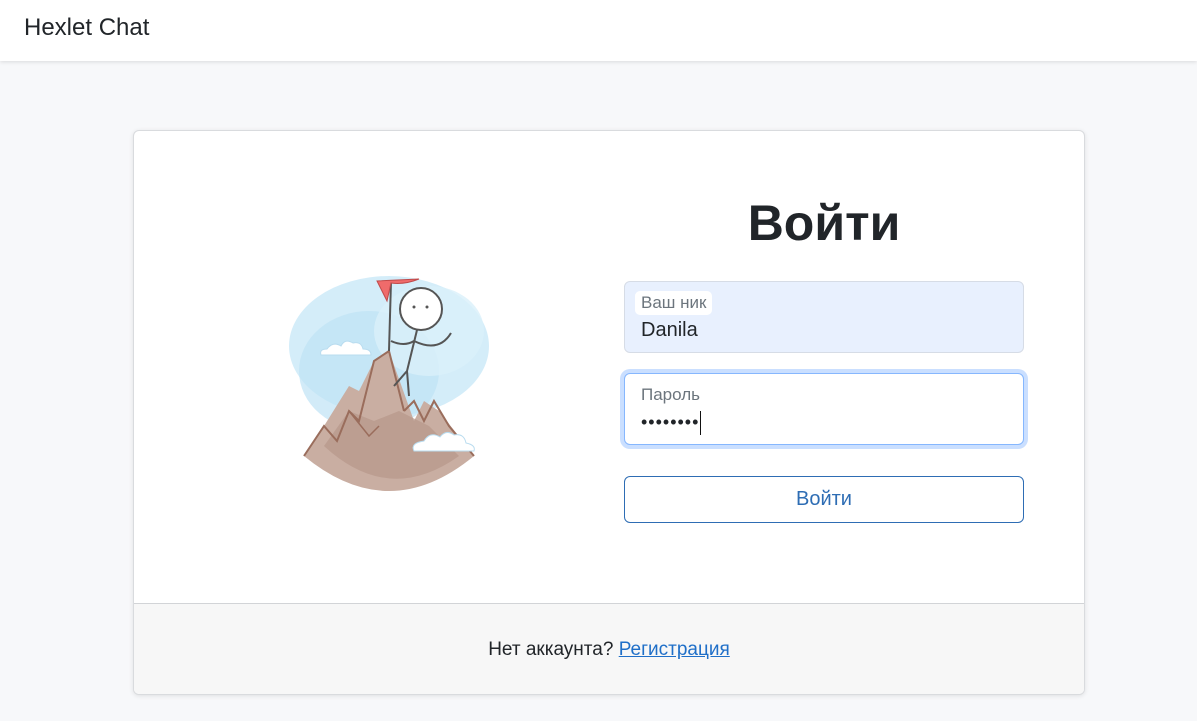 This screenshot has width=1197, height=721. What do you see at coordinates (824, 223) in the screenshot?
I see `login-title: Войти` at bounding box center [824, 223].